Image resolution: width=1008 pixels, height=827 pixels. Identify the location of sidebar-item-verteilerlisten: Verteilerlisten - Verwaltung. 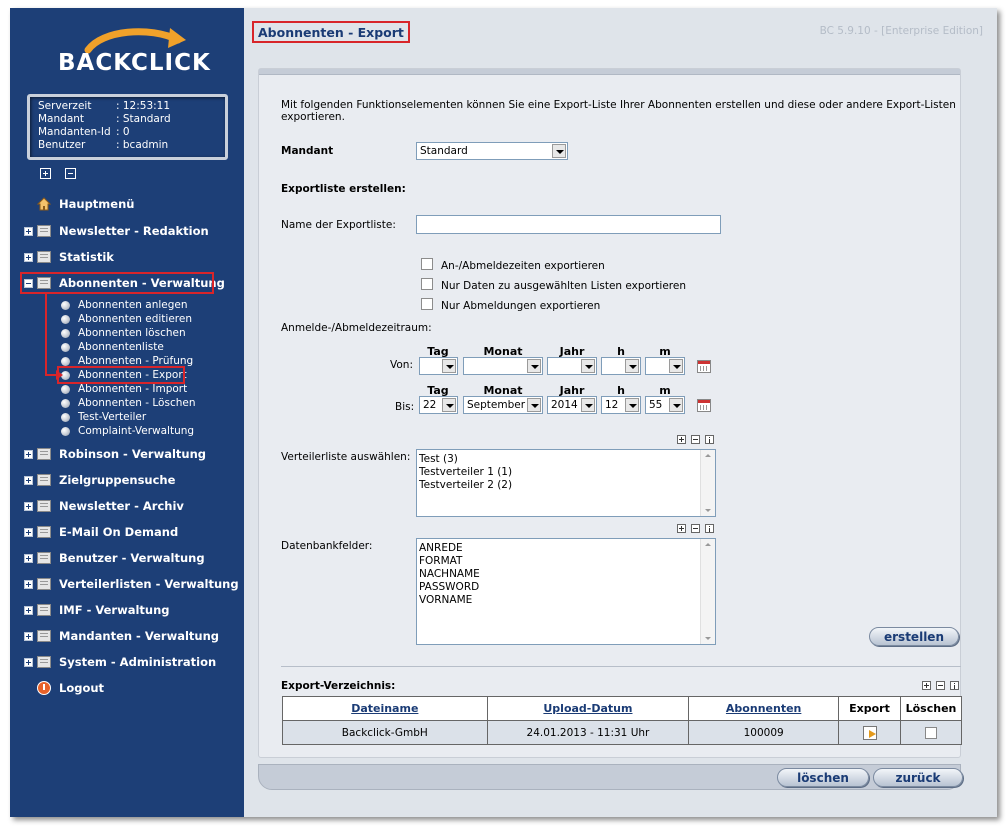
(131, 584).